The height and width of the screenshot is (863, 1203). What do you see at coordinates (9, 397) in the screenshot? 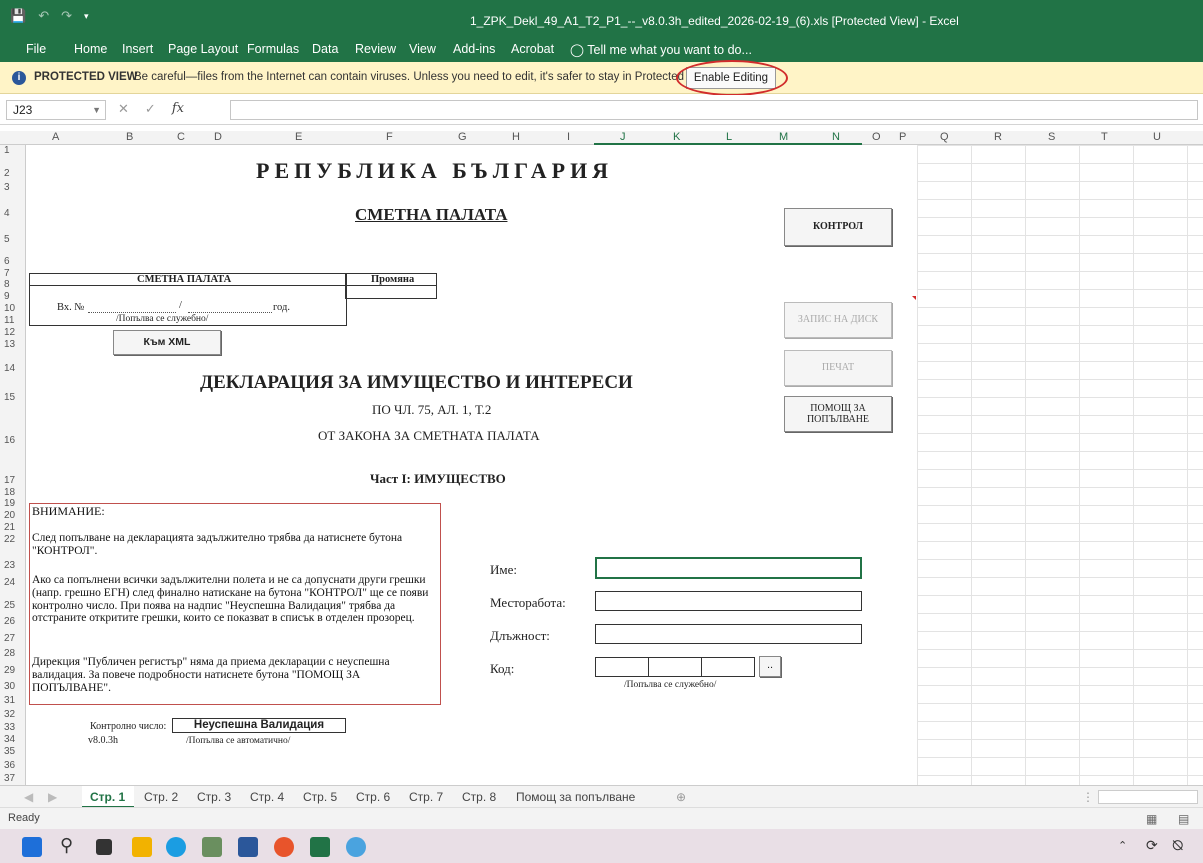
I see `row-number: 15` at bounding box center [9, 397].